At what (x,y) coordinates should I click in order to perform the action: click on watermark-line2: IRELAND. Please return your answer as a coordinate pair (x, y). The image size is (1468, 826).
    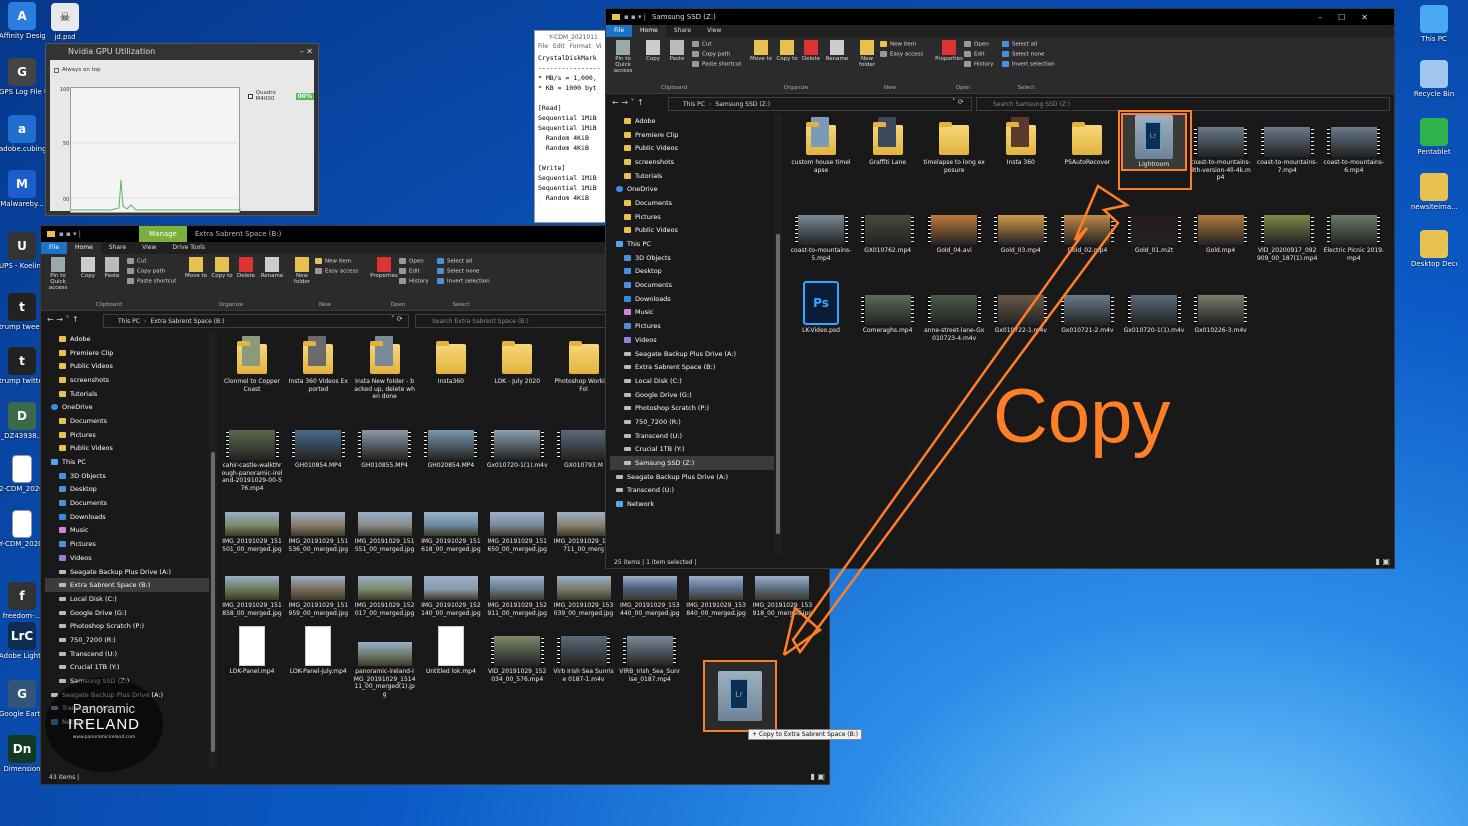
    Looking at the image, I should click on (104, 724).